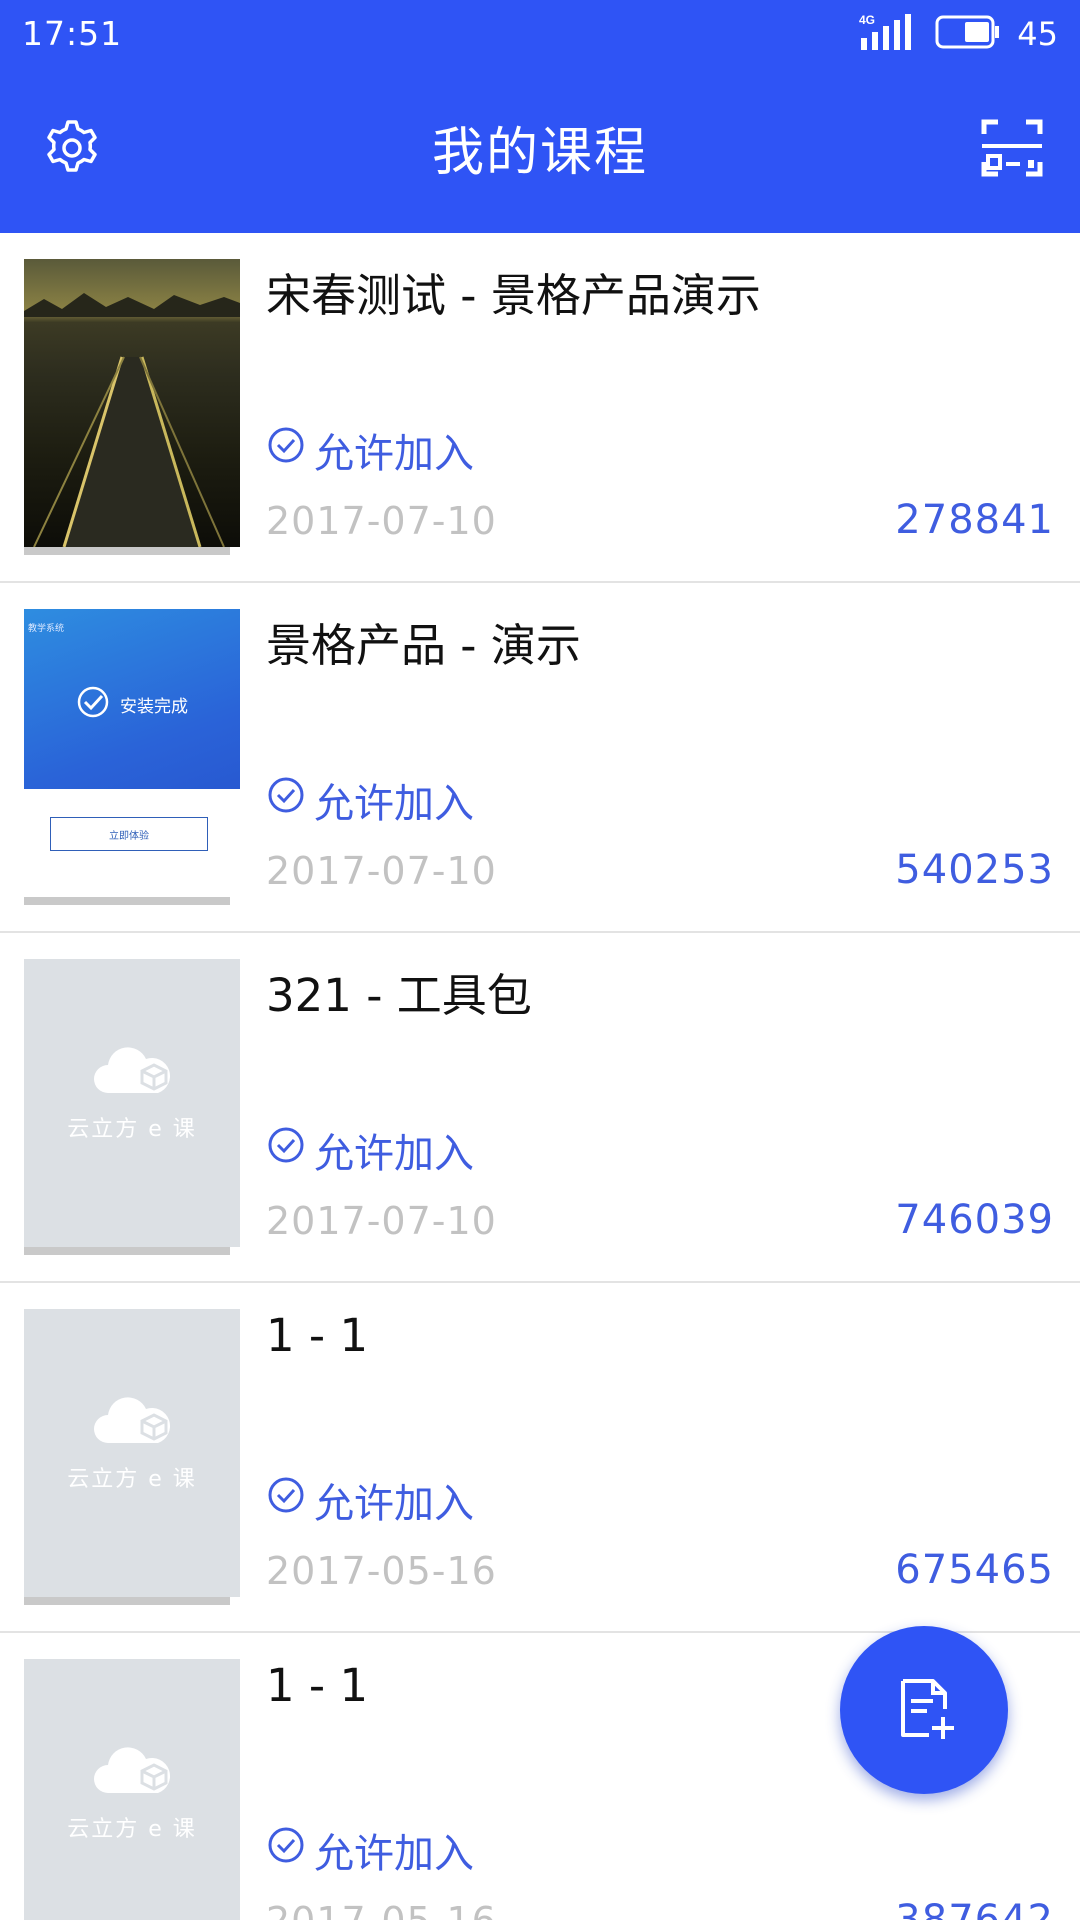  What do you see at coordinates (540, 35) in the screenshot?
I see `status-bar: 17:51 4G 45` at bounding box center [540, 35].